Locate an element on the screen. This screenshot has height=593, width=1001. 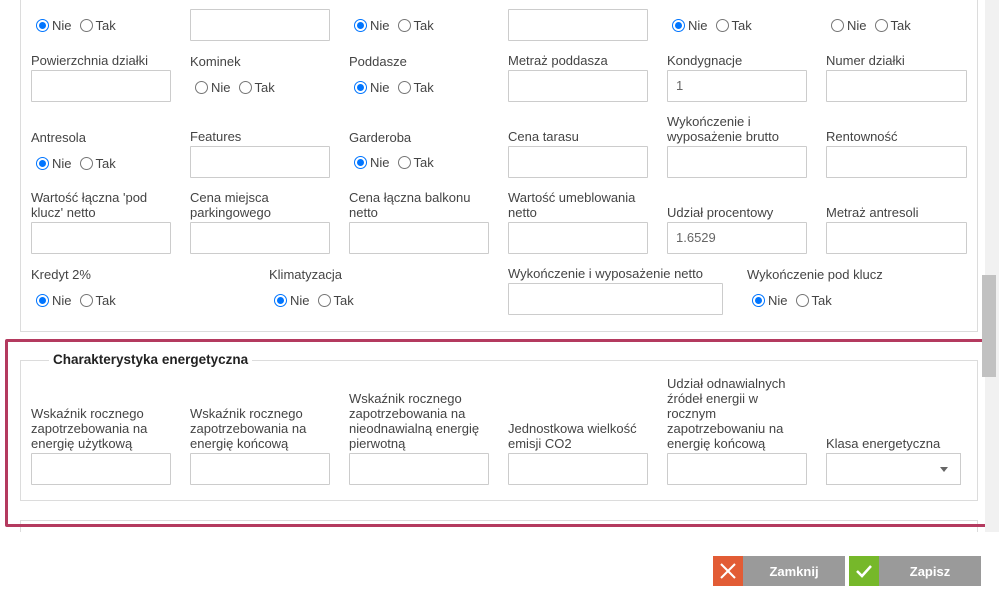
caret-down-icon is located at coordinates (944, 469).